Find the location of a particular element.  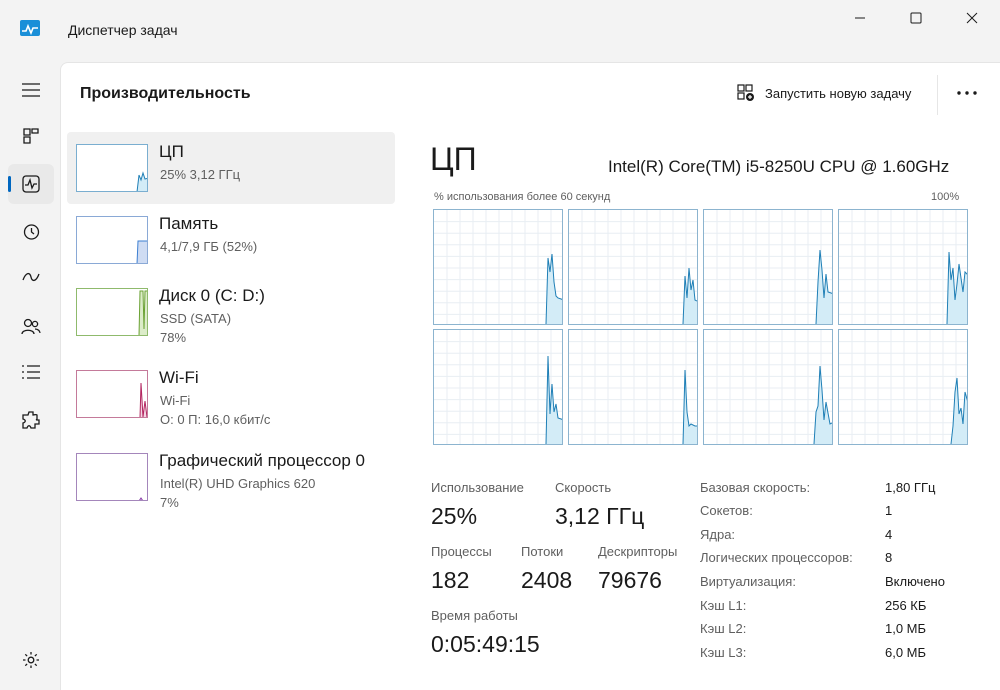

nav-details is located at coordinates (31, 372).